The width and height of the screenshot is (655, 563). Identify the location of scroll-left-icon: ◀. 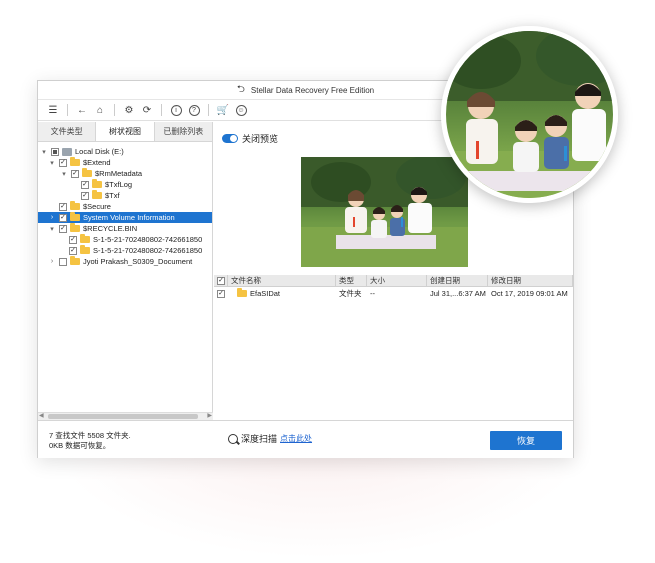
(41, 415).